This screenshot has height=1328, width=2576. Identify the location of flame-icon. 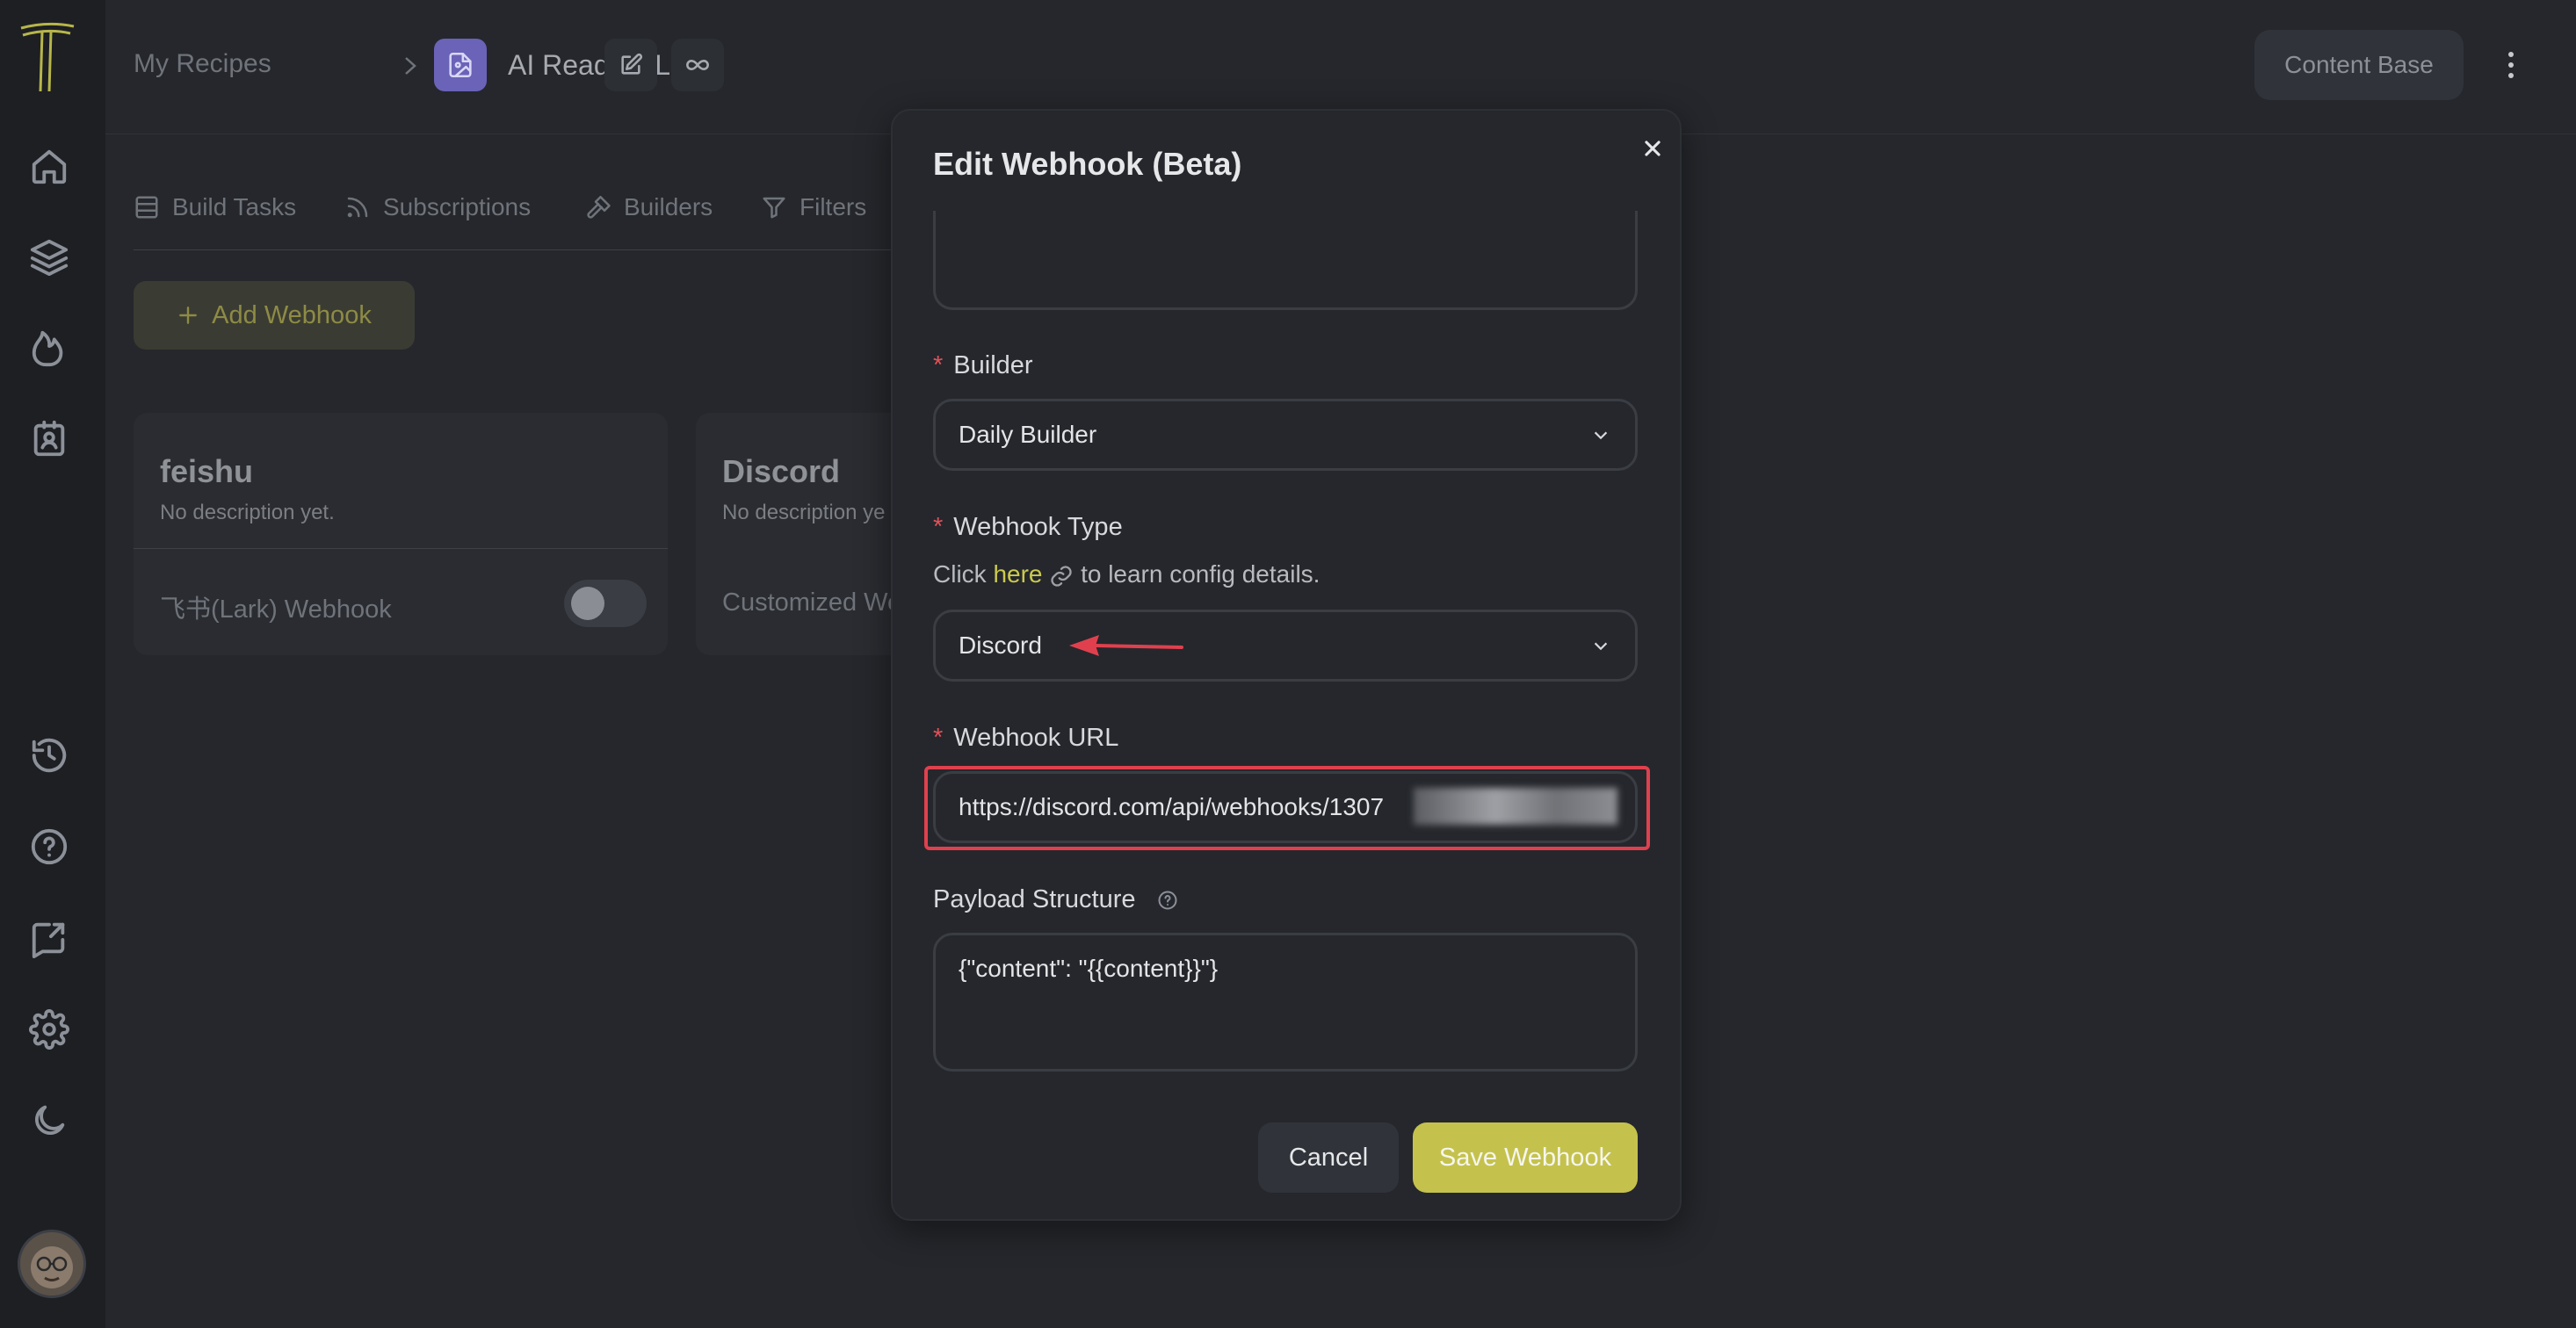
(49, 348).